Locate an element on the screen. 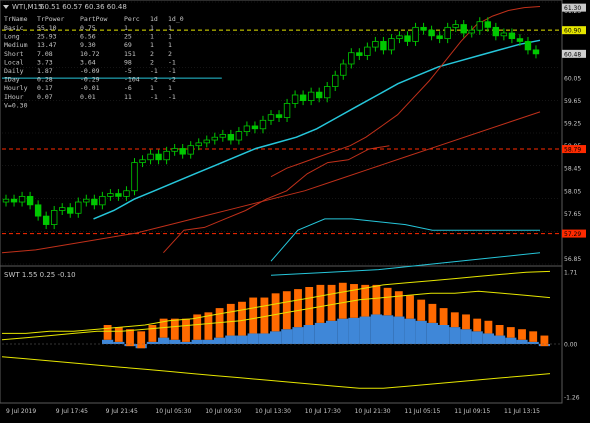 This screenshot has height=423, width=590. info-table-cell: 11 is located at coordinates (128, 97).